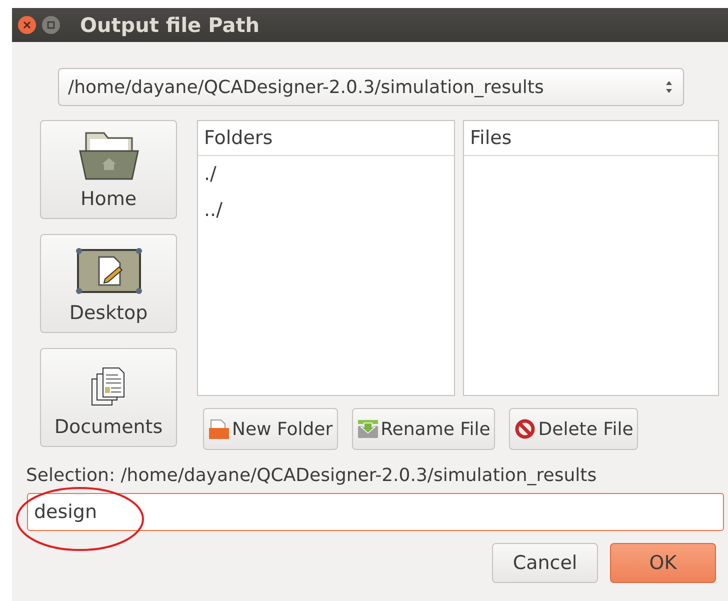  What do you see at coordinates (375, 512) in the screenshot?
I see `filename-field: design` at bounding box center [375, 512].